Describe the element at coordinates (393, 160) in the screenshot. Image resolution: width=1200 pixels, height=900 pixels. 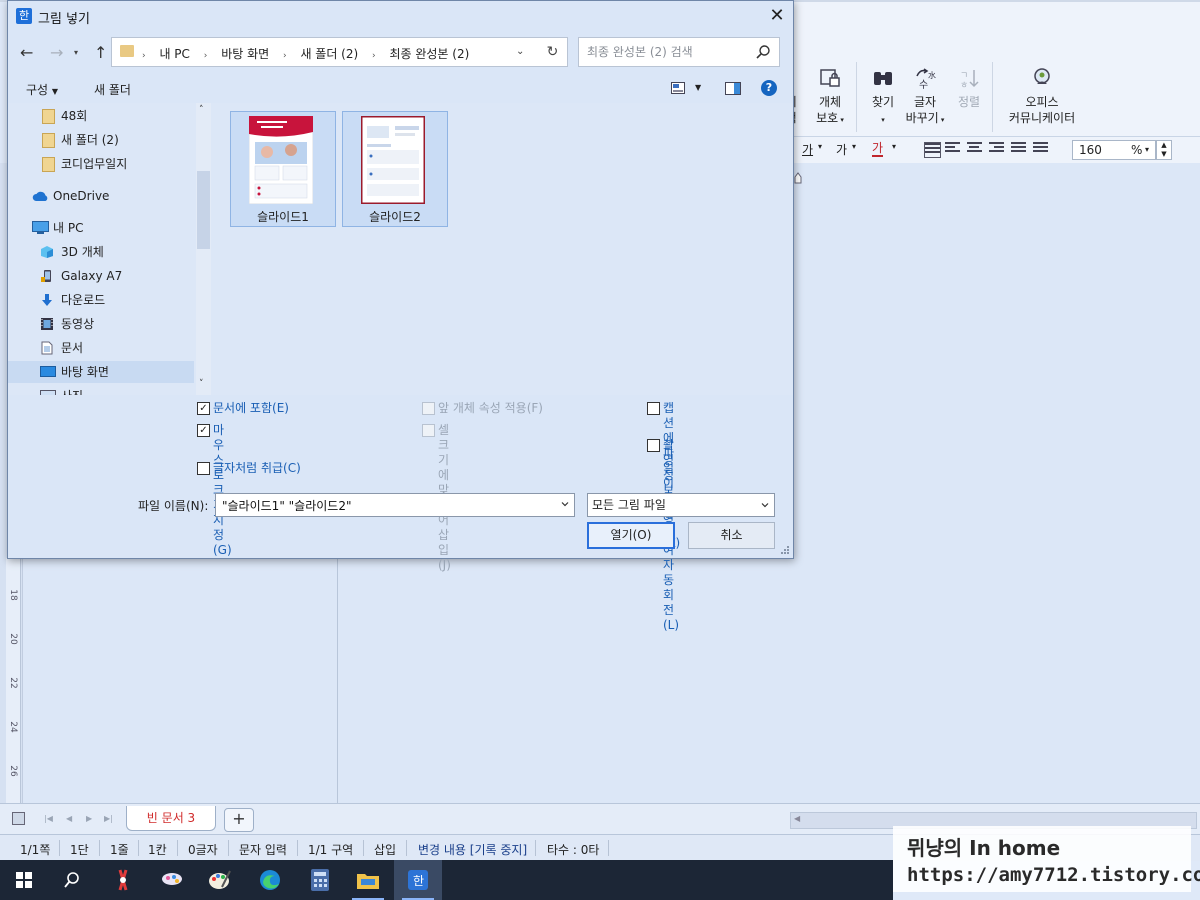
I see `slide2-thumbnail` at that location.